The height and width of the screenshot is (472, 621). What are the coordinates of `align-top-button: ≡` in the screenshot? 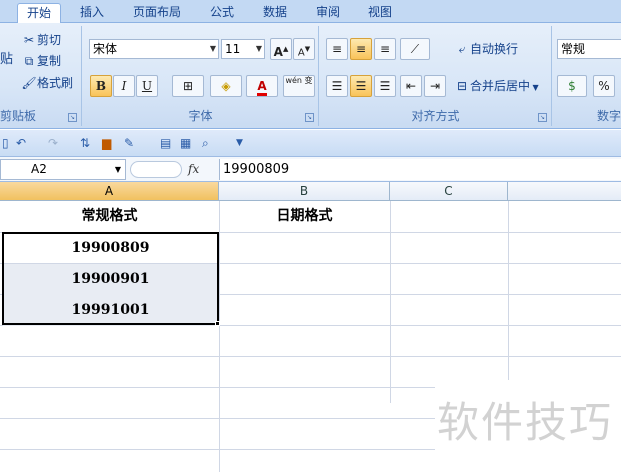 It's located at (337, 49).